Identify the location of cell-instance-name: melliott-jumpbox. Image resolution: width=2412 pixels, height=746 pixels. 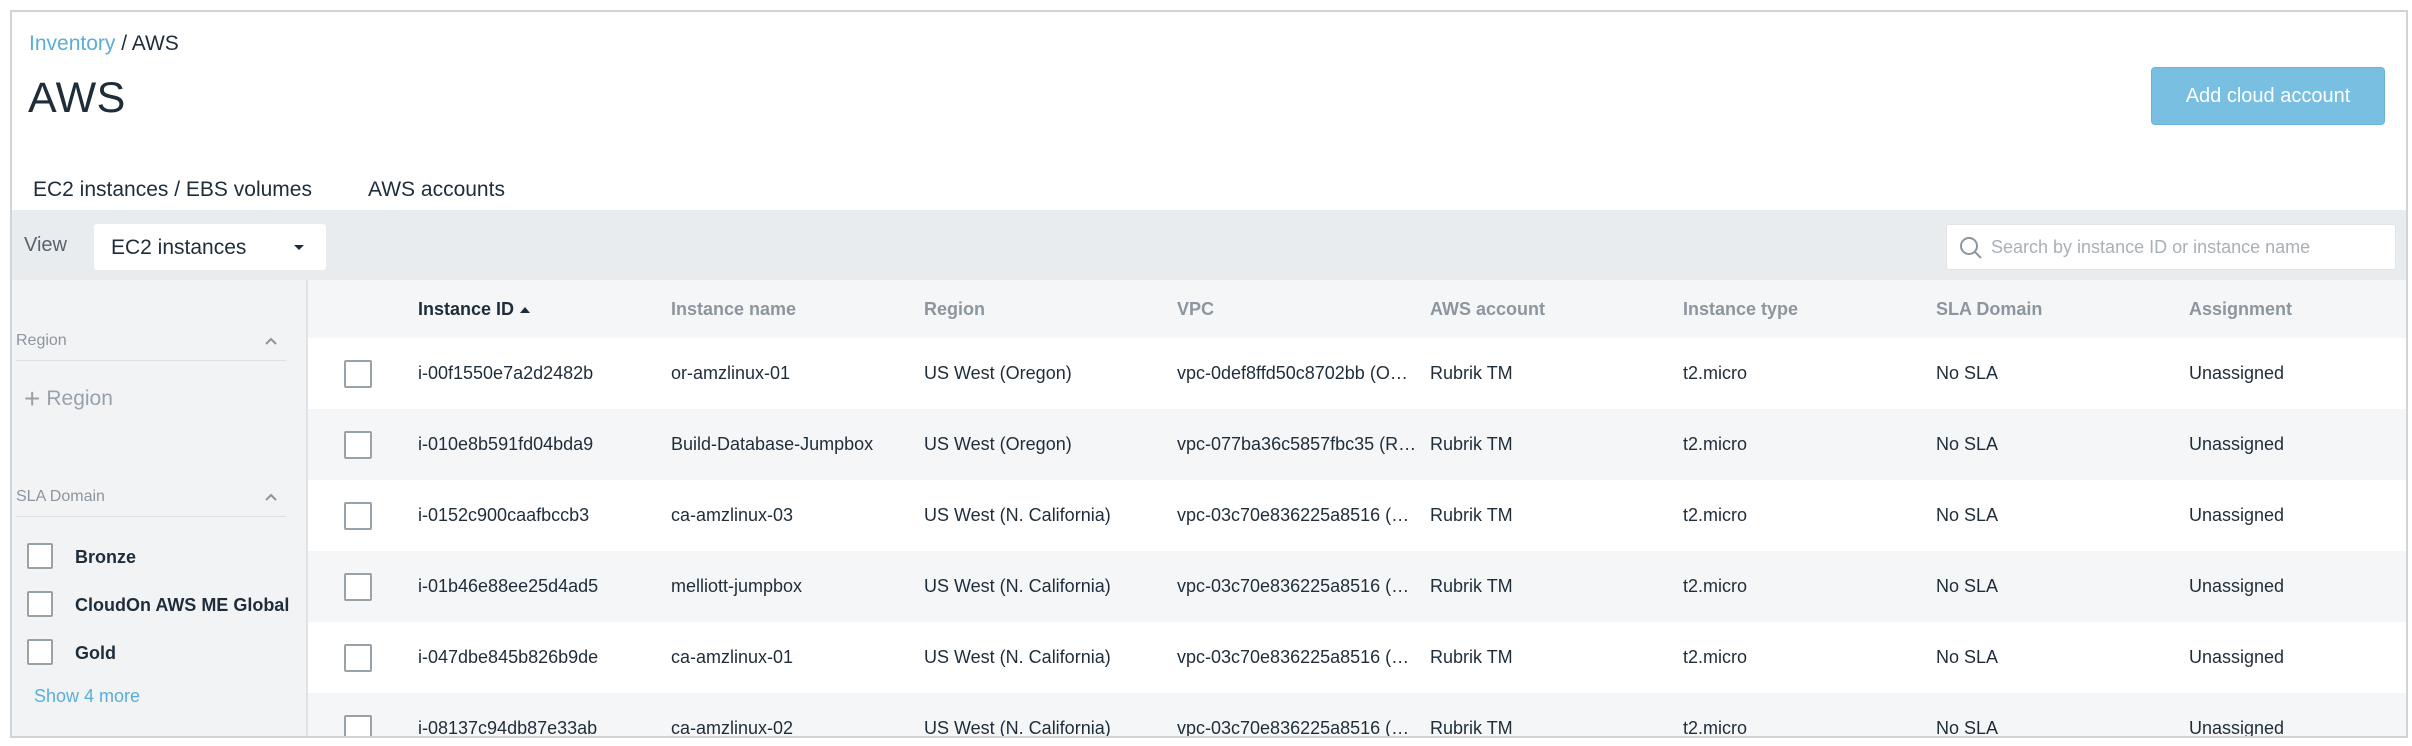
(737, 586).